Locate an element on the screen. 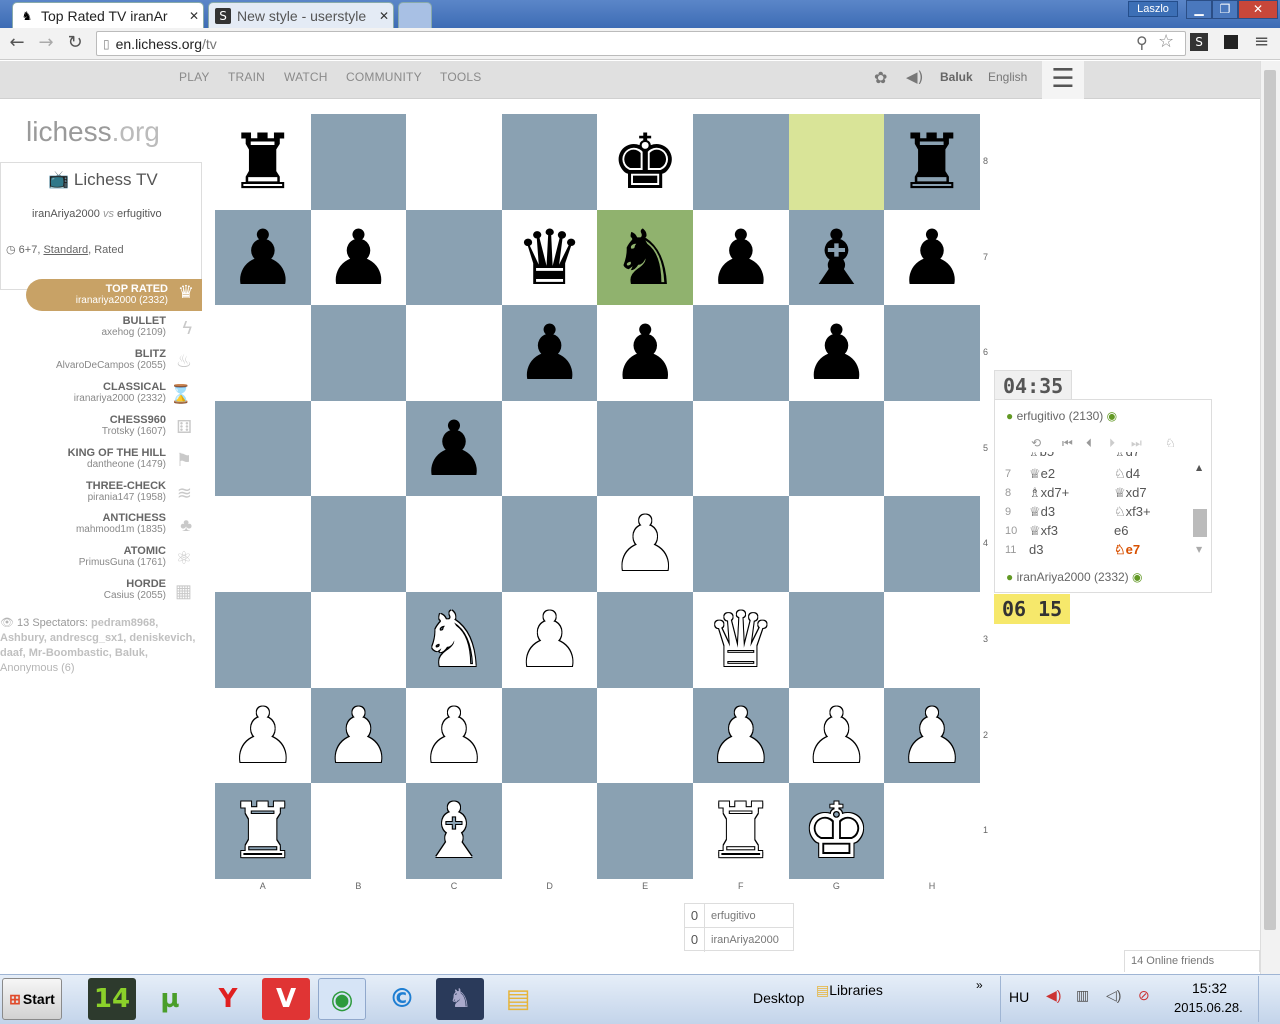 This screenshot has width=1280, height=1024. square-c7 is located at coordinates (454, 257).